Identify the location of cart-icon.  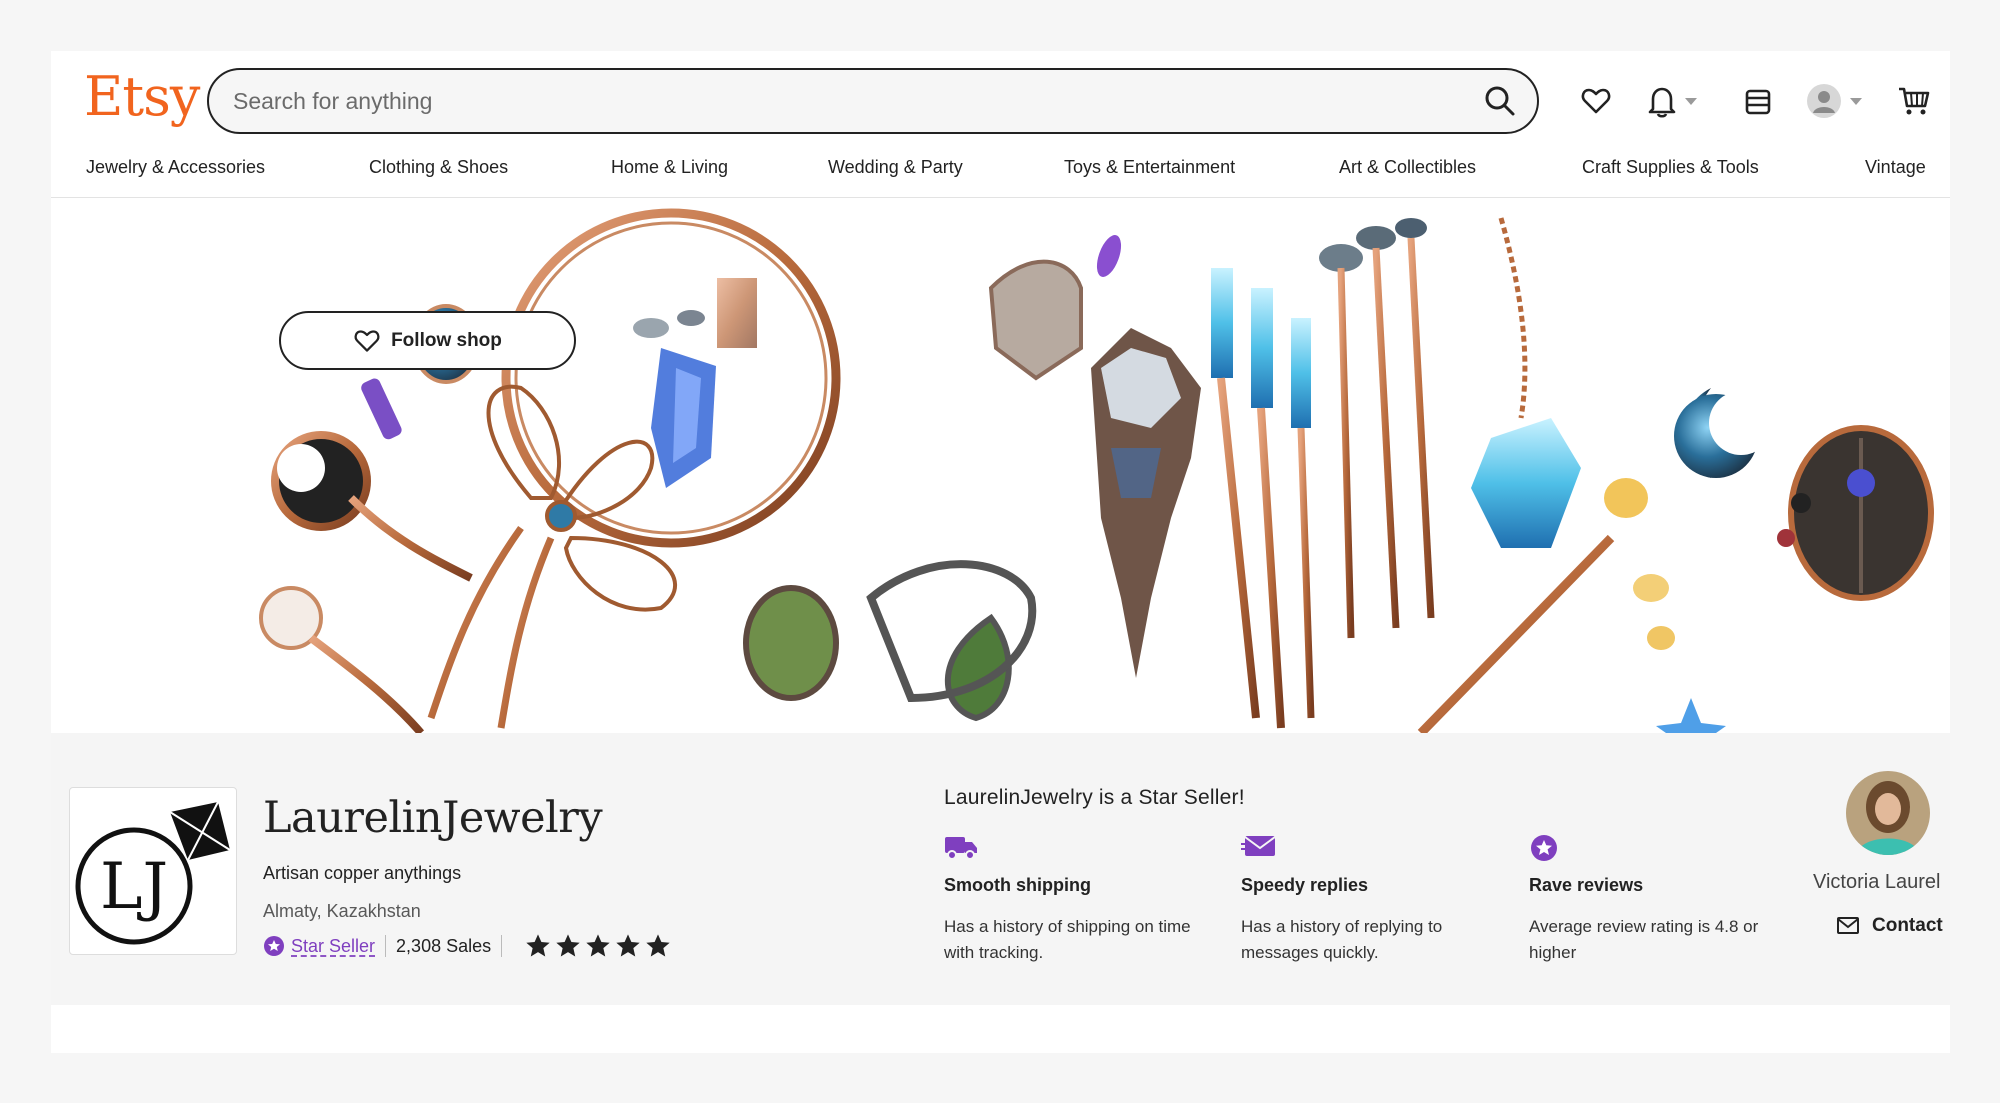
(1914, 101).